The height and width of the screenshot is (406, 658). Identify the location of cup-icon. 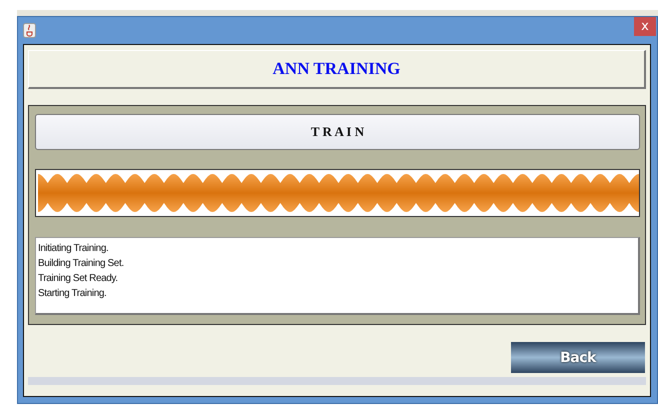
(29, 30).